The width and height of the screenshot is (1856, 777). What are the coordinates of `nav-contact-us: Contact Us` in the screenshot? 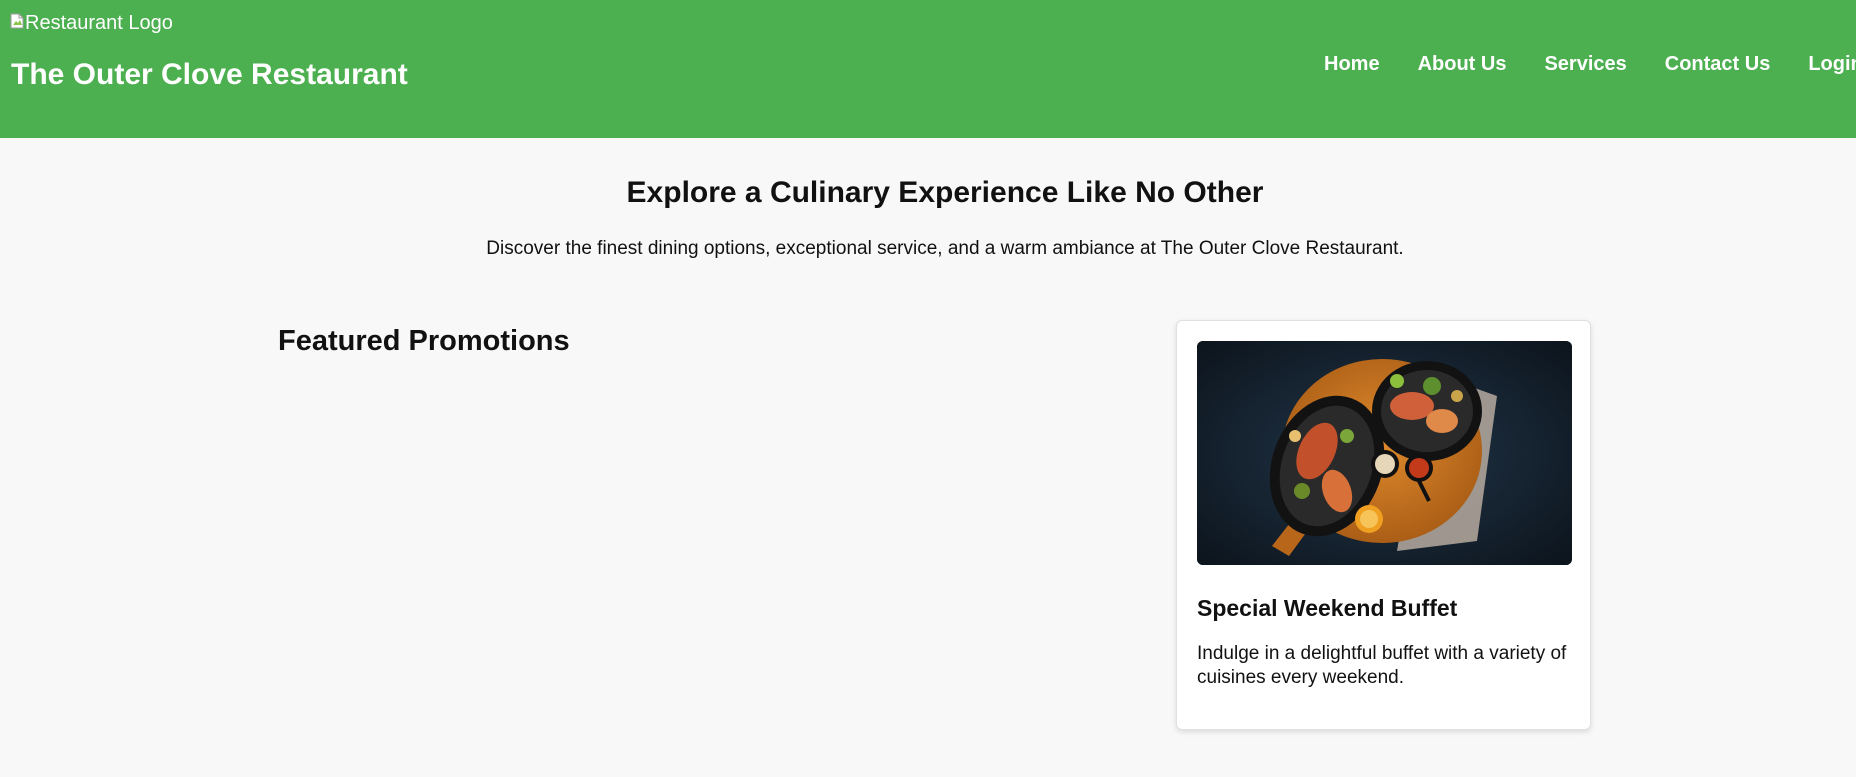 It's located at (1718, 64).